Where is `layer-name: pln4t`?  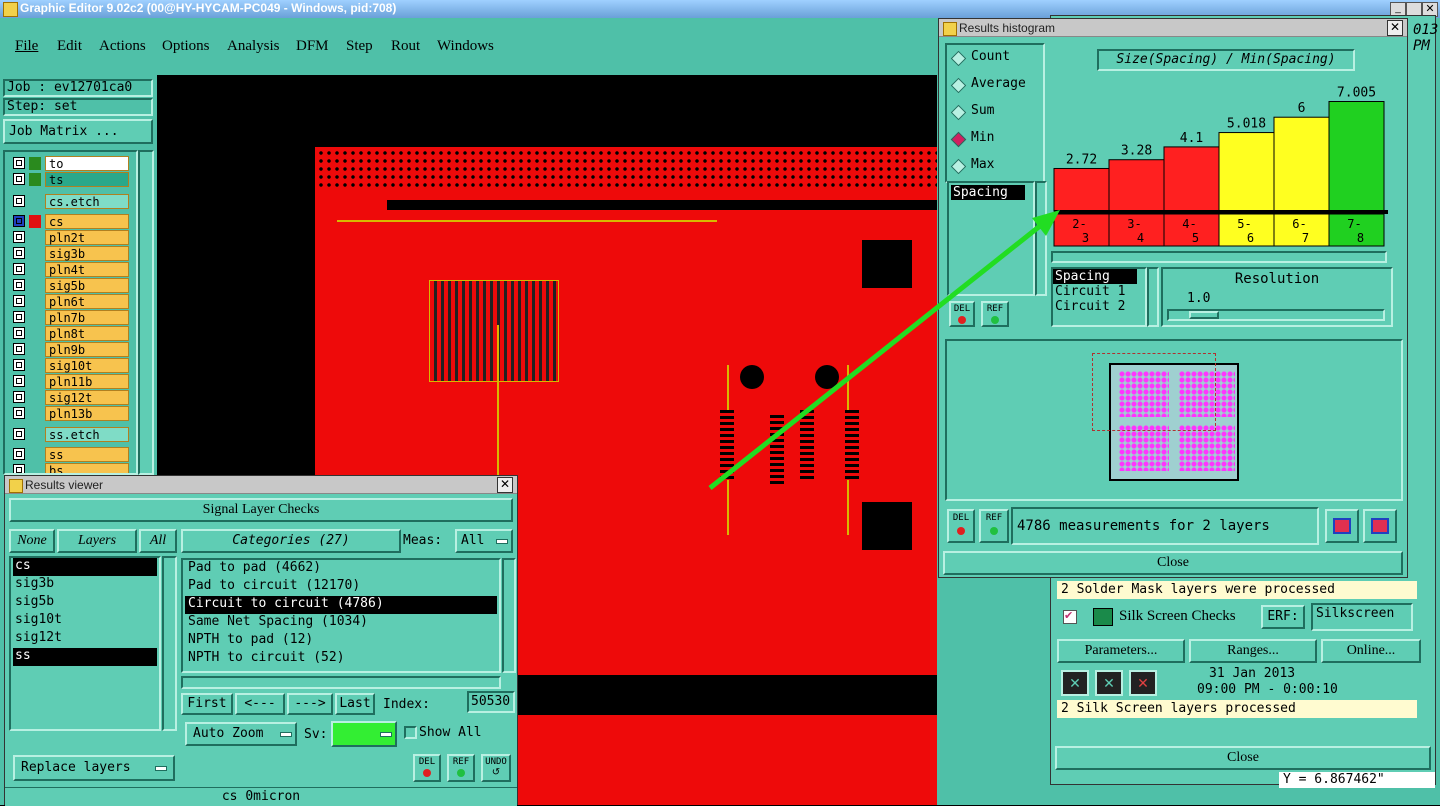 layer-name: pln4t is located at coordinates (87, 269).